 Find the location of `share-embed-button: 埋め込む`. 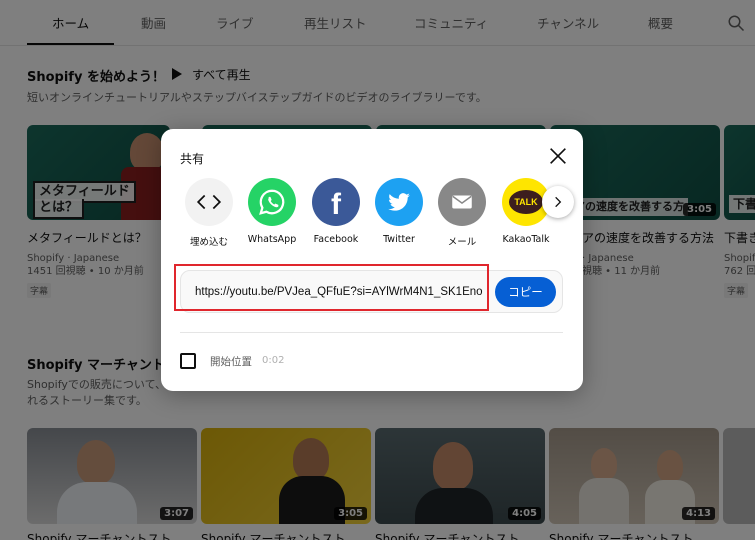

share-embed-button: 埋め込む is located at coordinates (209, 213).